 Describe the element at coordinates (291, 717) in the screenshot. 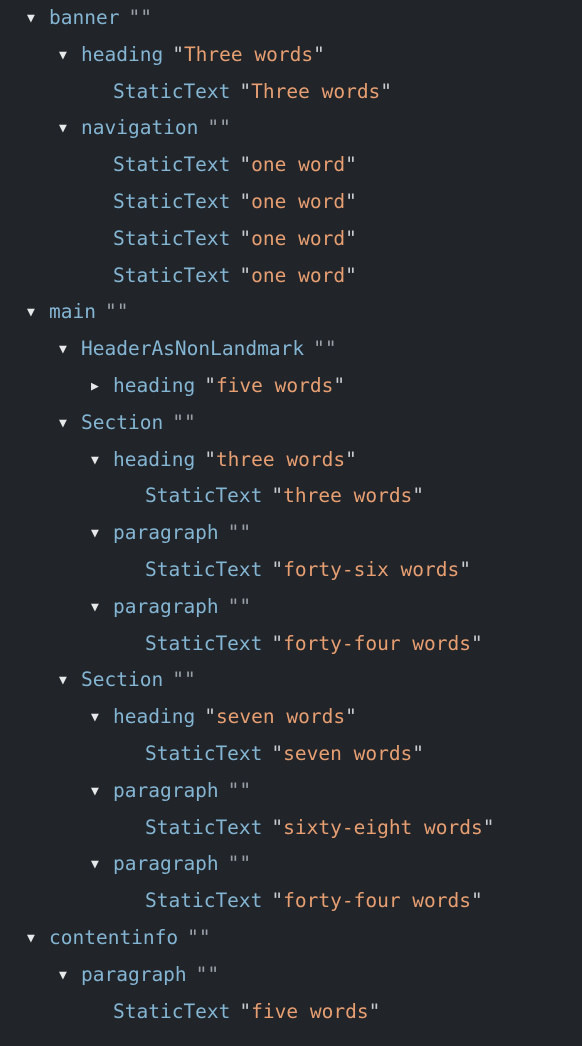

I see `tree-row: ▼ heading "seven words"` at that location.